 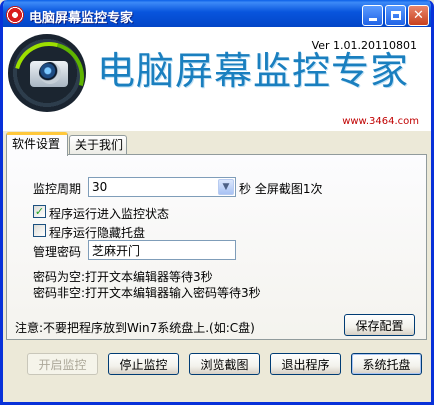 What do you see at coordinates (226, 187) in the screenshot?
I see `chevron-down-icon: ▼` at bounding box center [226, 187].